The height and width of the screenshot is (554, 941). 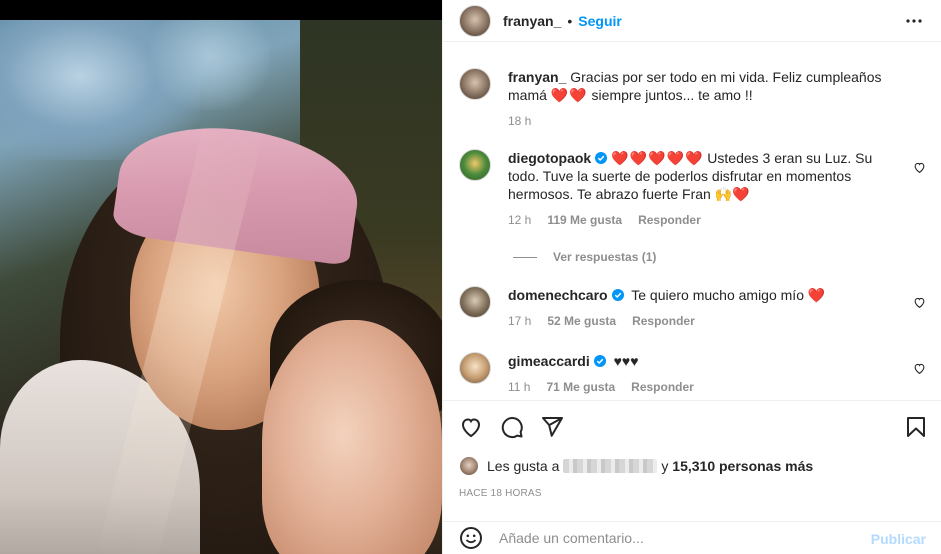 What do you see at coordinates (475, 84) in the screenshot?
I see `caption-avatar` at bounding box center [475, 84].